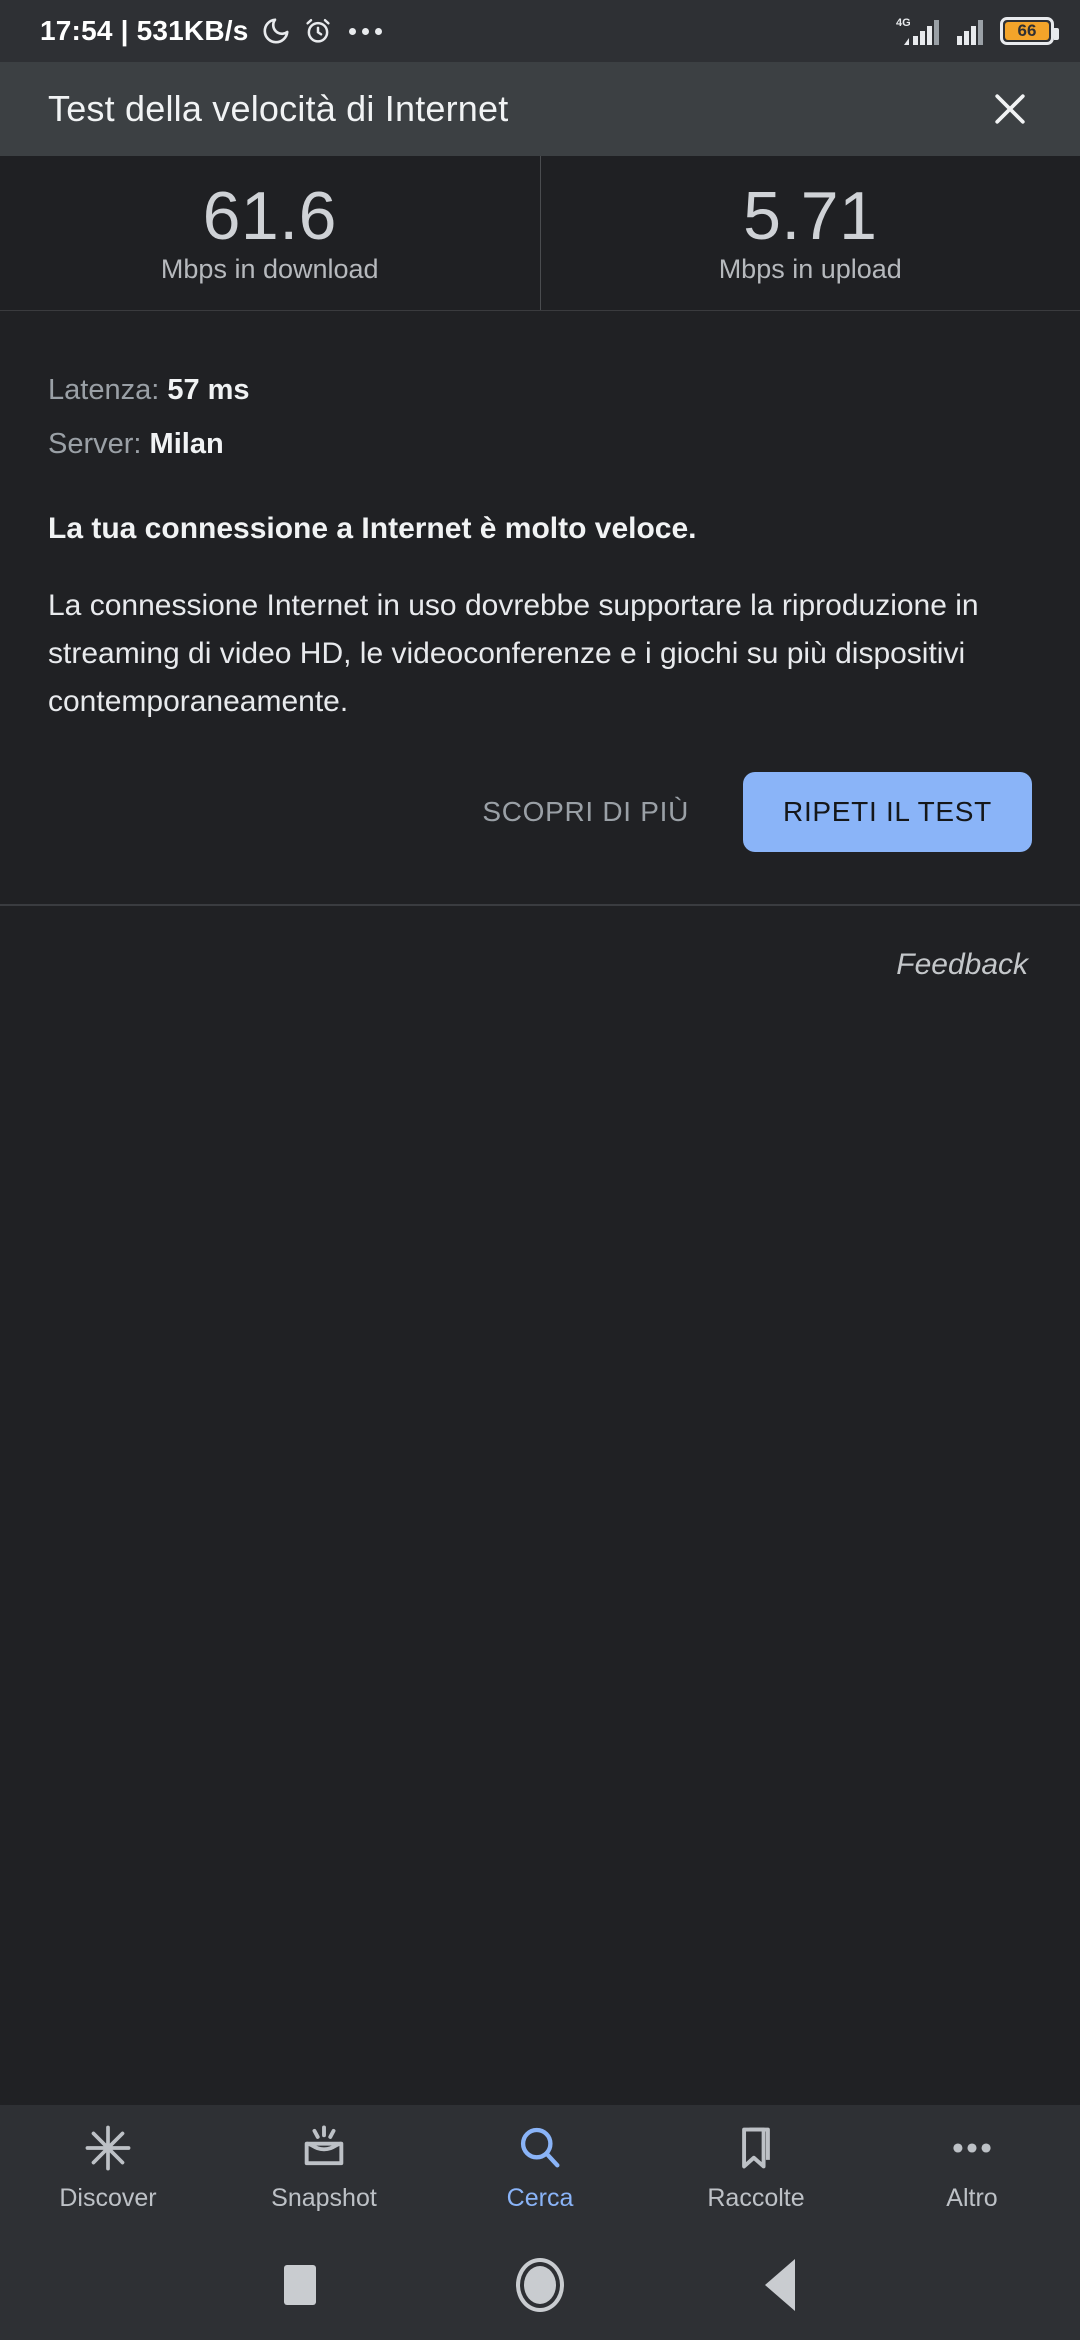 This screenshot has height=2340, width=1080. Describe the element at coordinates (108, 2198) in the screenshot. I see `nav-label-discover: Discover` at that location.